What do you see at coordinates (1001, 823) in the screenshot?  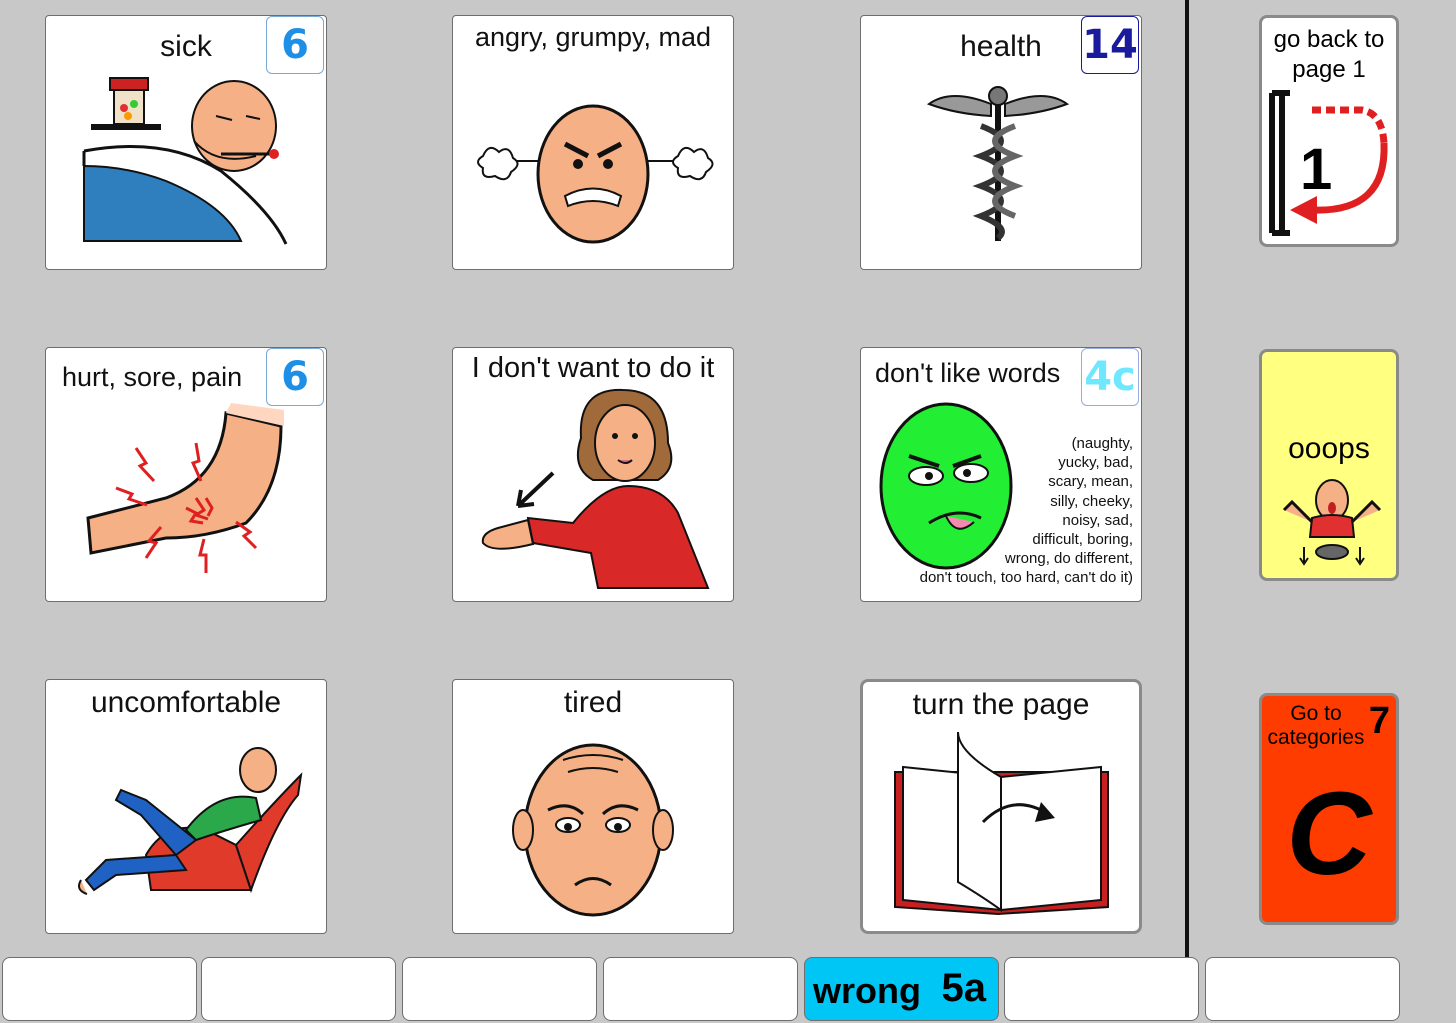 I see `open-book-icon` at bounding box center [1001, 823].